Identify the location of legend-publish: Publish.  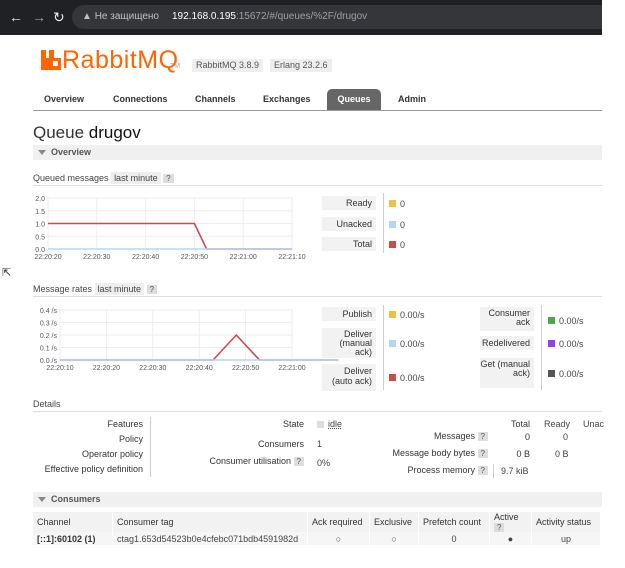
(349, 314).